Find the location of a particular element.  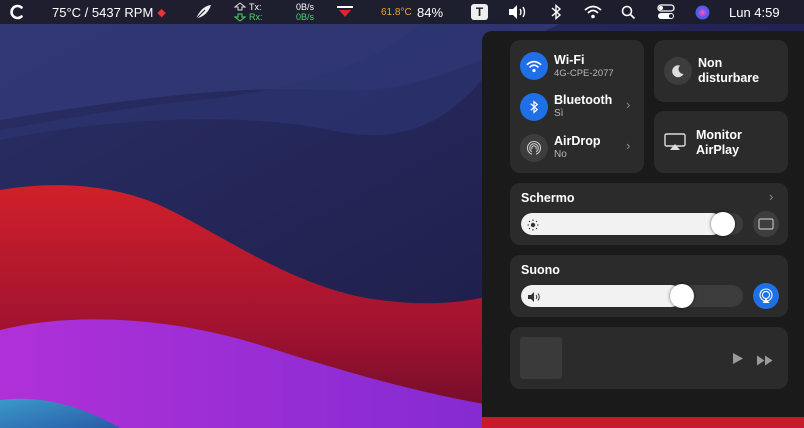

bluetooth-title: Bluetooth is located at coordinates (583, 100).